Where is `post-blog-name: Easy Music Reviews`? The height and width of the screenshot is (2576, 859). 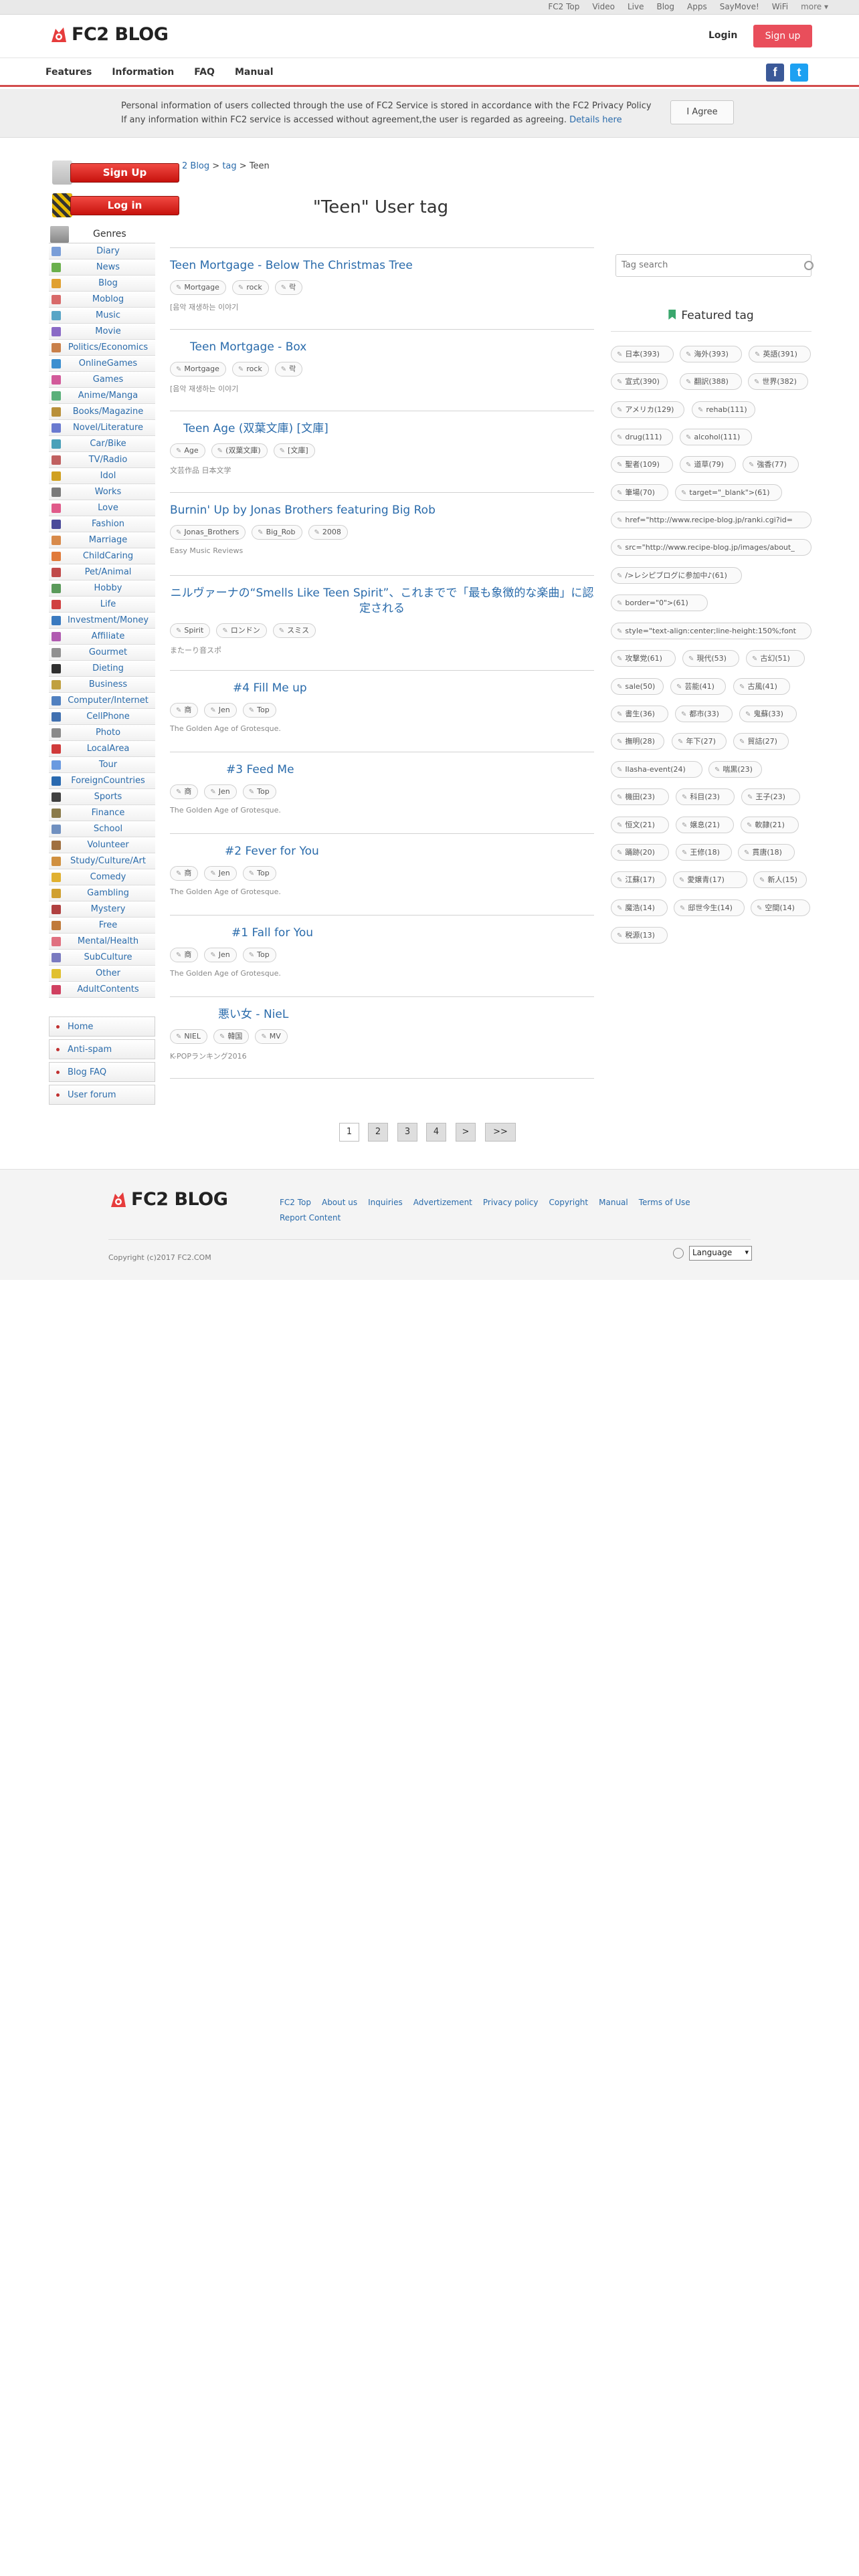 post-blog-name: Easy Music Reviews is located at coordinates (382, 550).